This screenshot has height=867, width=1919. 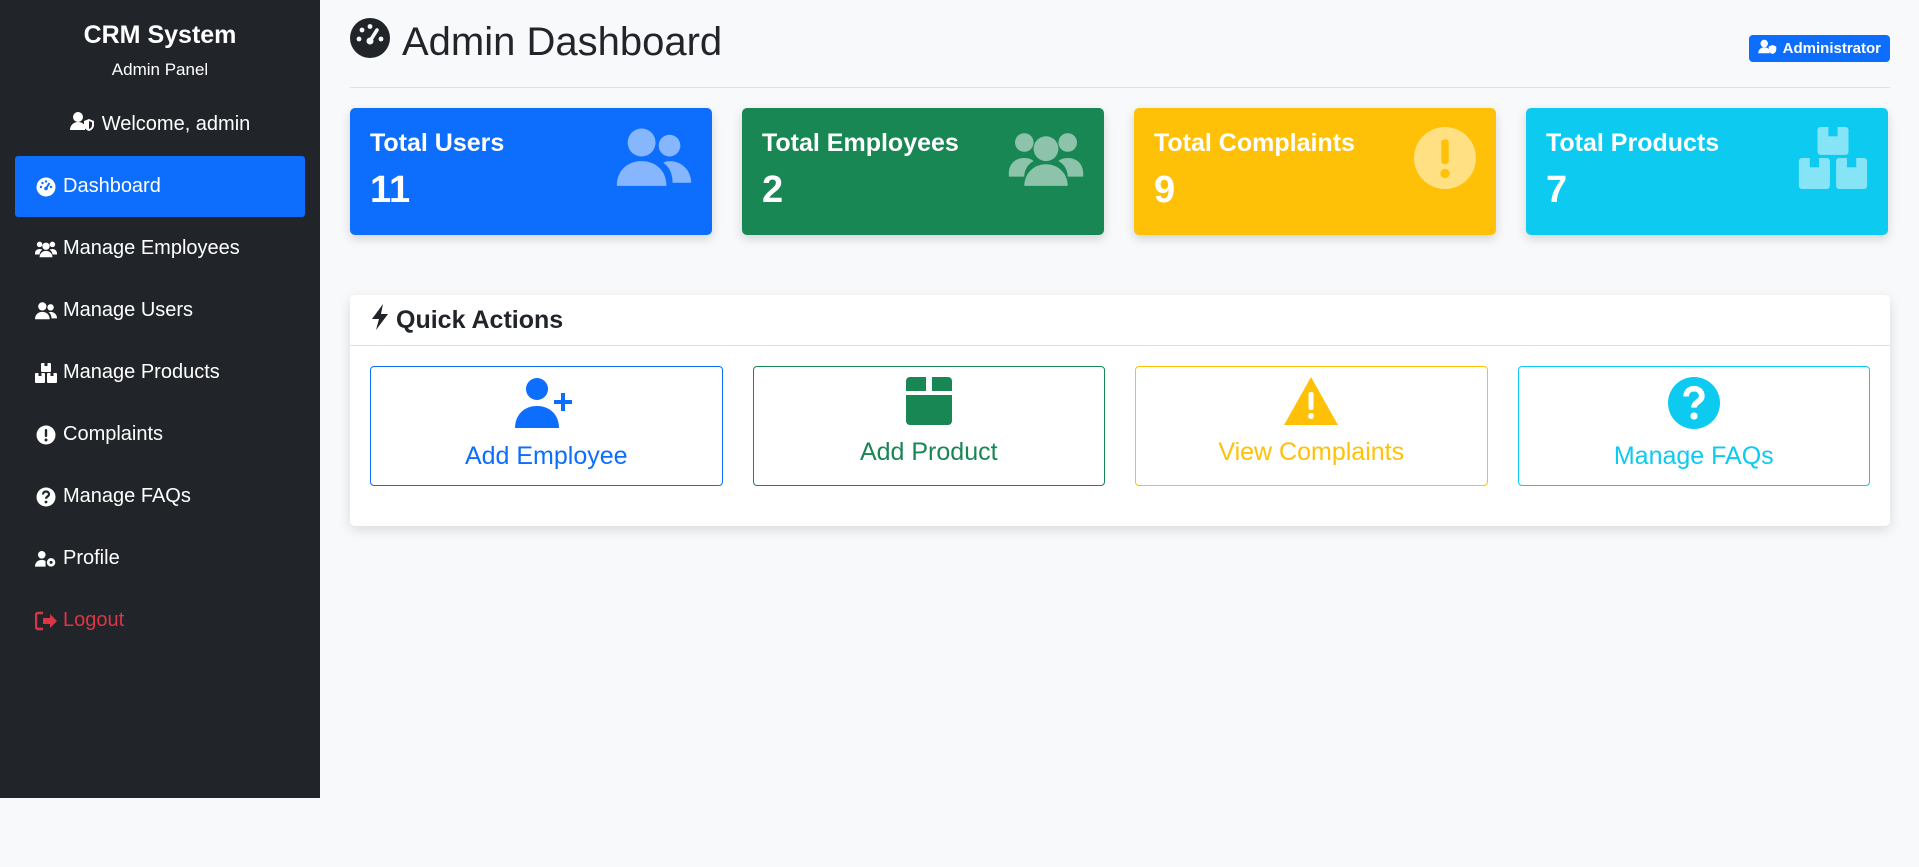 I want to click on stat-card-total-employees: Total Employees 2, so click(x=923, y=171).